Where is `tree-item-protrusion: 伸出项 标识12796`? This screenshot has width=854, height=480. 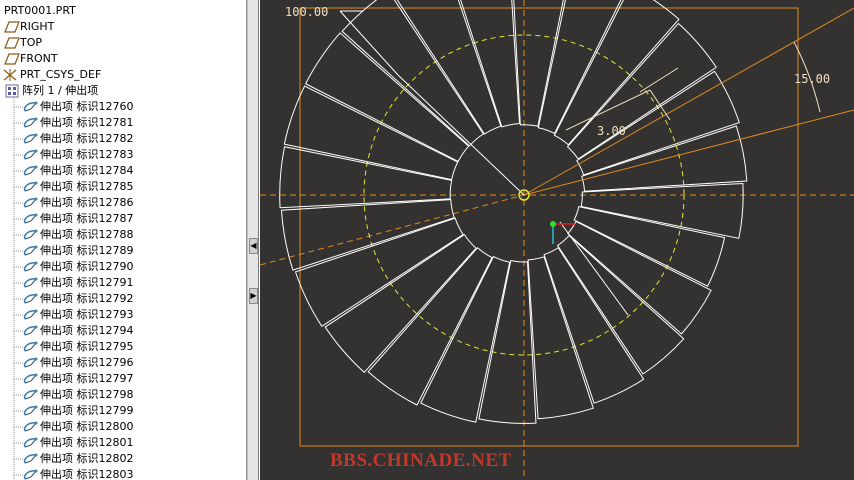
tree-item-protrusion: 伸出项 标识12796 is located at coordinates (78, 363).